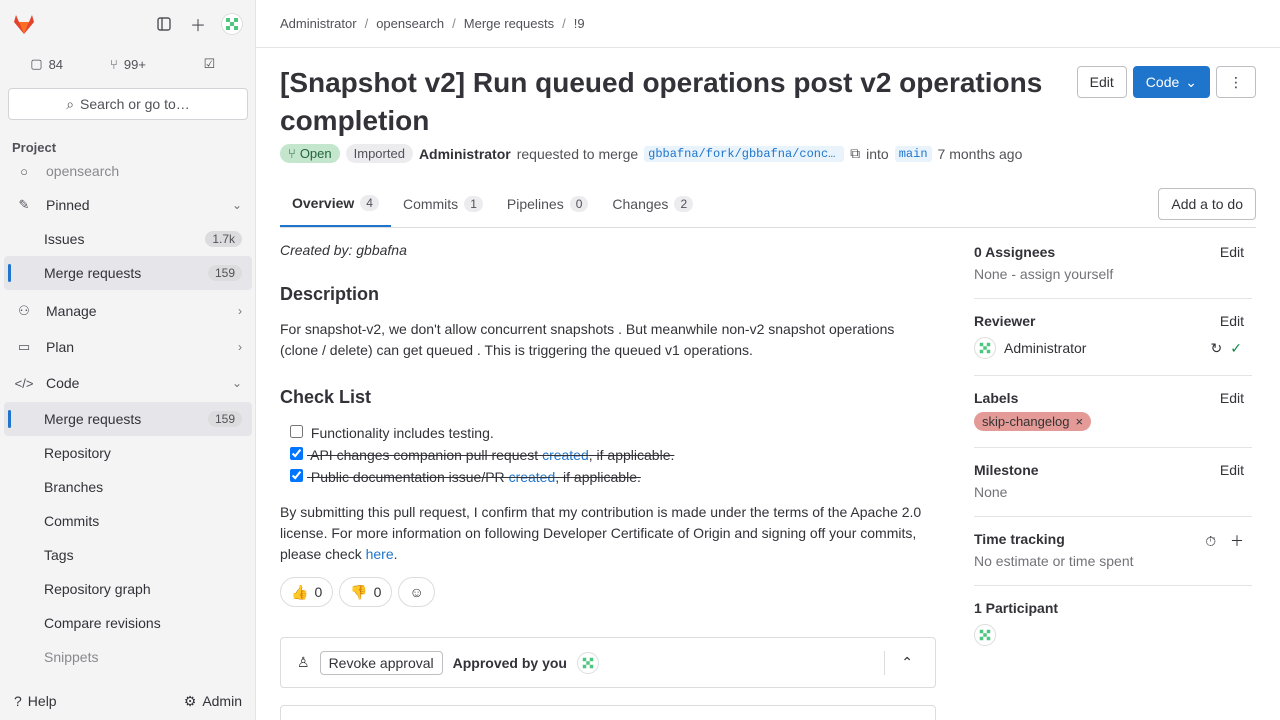 Image resolution: width=1280 pixels, height=720 pixels. What do you see at coordinates (236, 205) in the screenshot?
I see `chevron-down-icon: ⌄` at bounding box center [236, 205].